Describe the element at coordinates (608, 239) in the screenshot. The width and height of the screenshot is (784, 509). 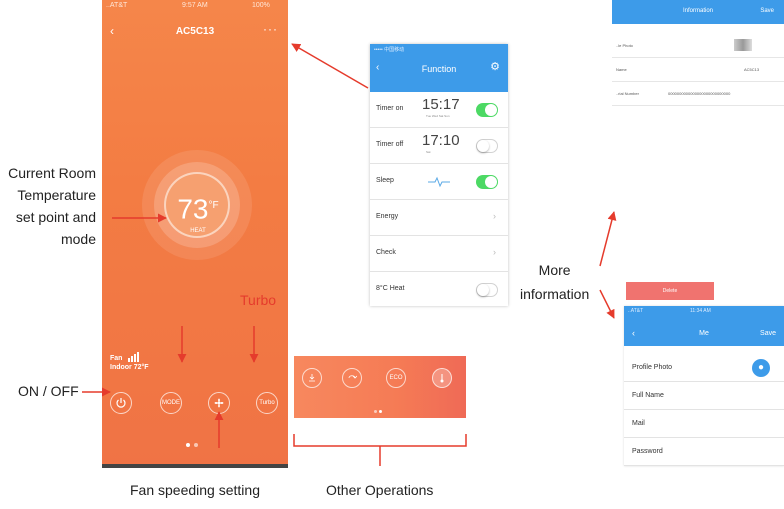
I see `arrow-up-to-info` at that location.